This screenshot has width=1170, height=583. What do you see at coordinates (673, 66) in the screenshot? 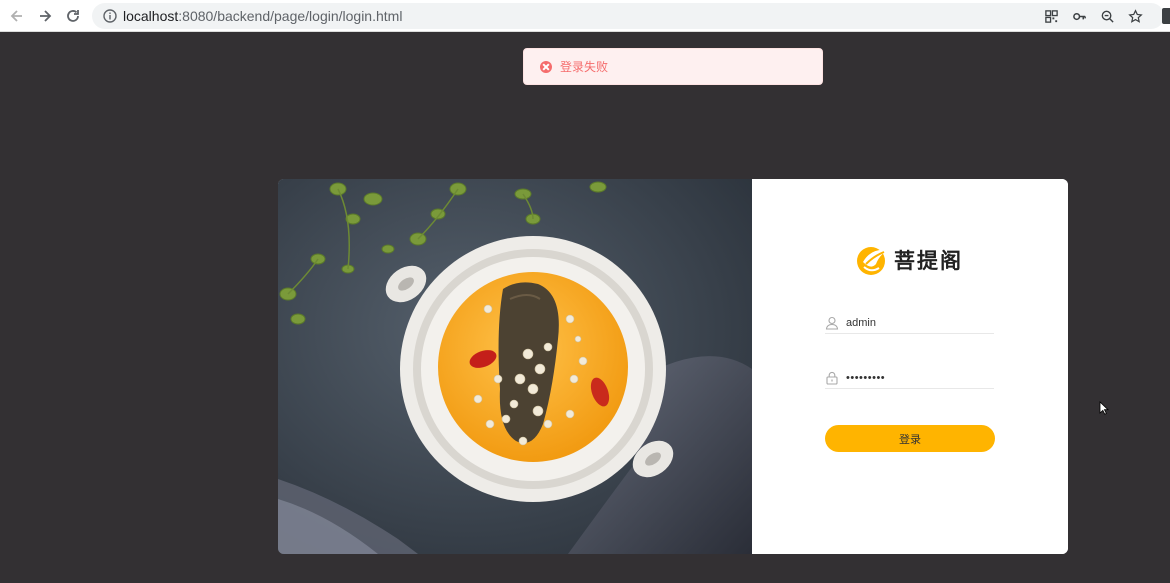
I see `error-message: 登录失败` at bounding box center [673, 66].